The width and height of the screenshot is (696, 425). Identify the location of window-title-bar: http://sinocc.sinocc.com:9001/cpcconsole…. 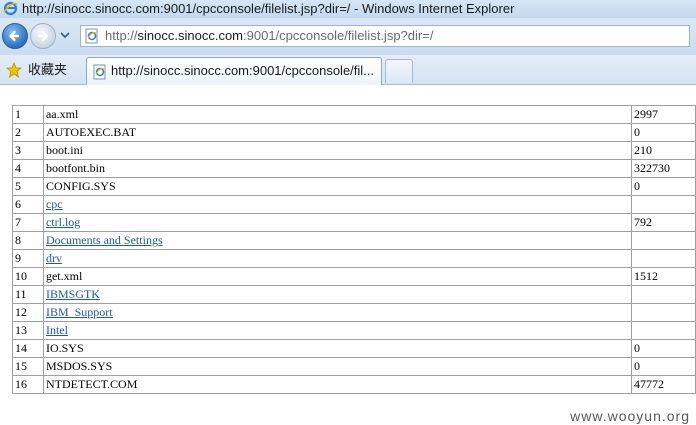
(348, 9).